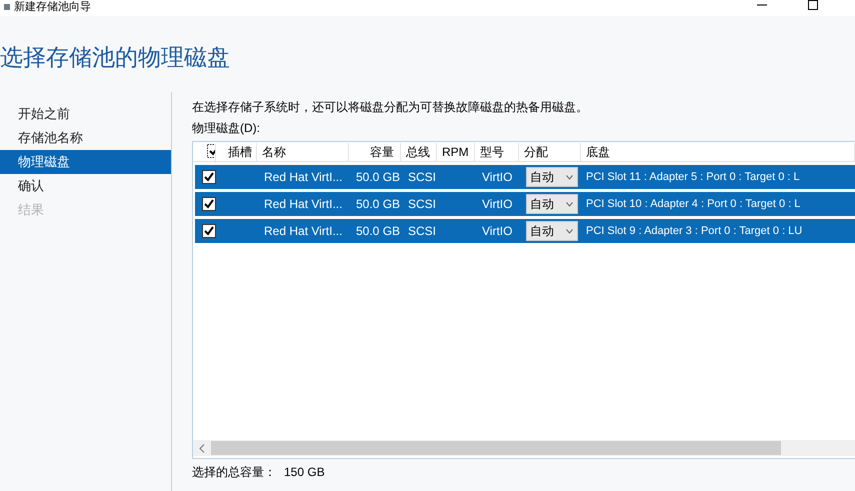 This screenshot has height=491, width=855. I want to click on column-header: 底盘, so click(718, 152).